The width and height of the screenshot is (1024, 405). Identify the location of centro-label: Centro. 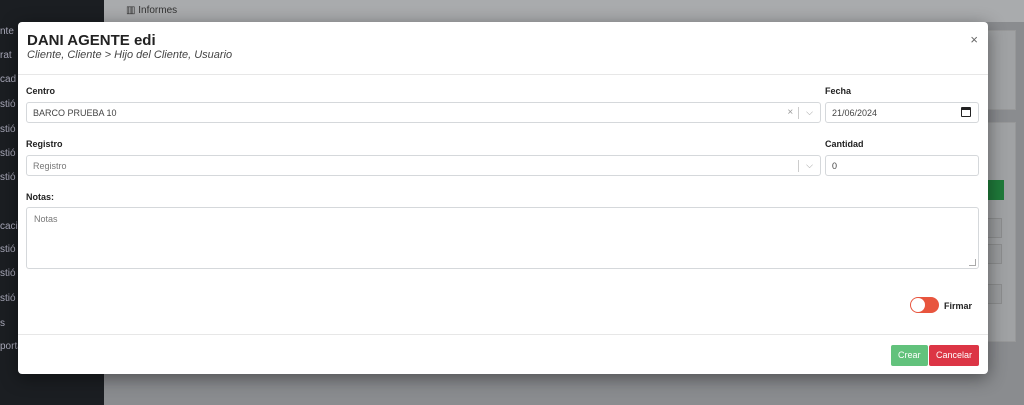
(40, 91).